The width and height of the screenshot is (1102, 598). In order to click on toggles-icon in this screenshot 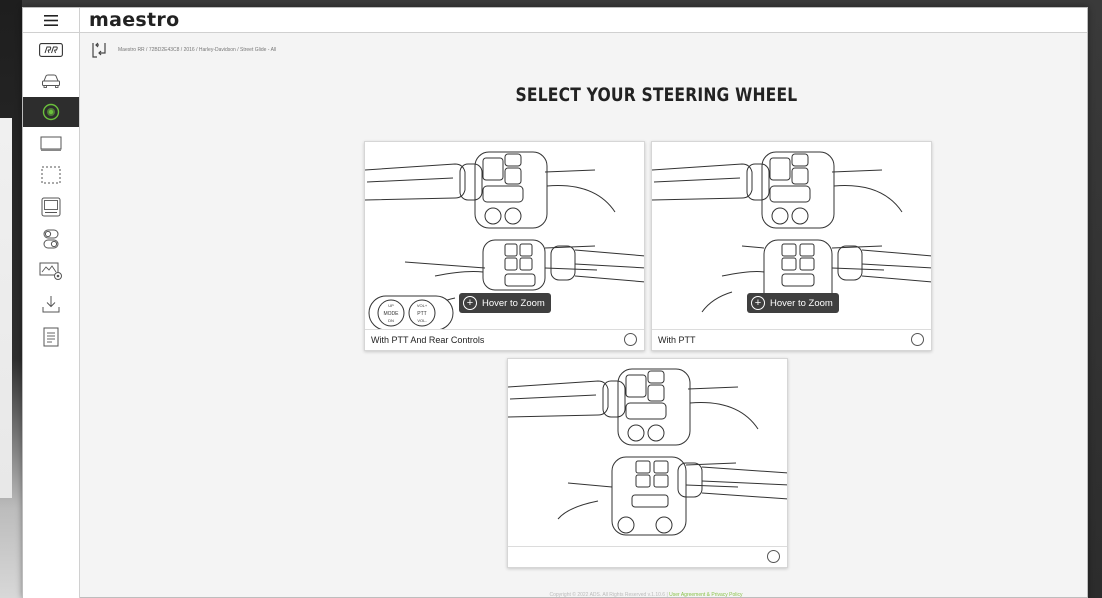, I will do `click(51, 239)`.